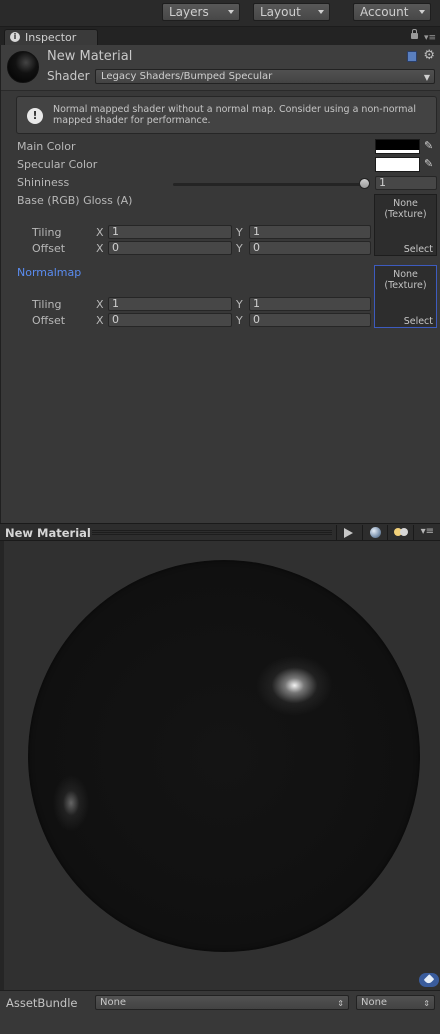 Image resolution: width=440 pixels, height=1034 pixels. Describe the element at coordinates (23, 67) in the screenshot. I see `material-thumbnail` at that location.